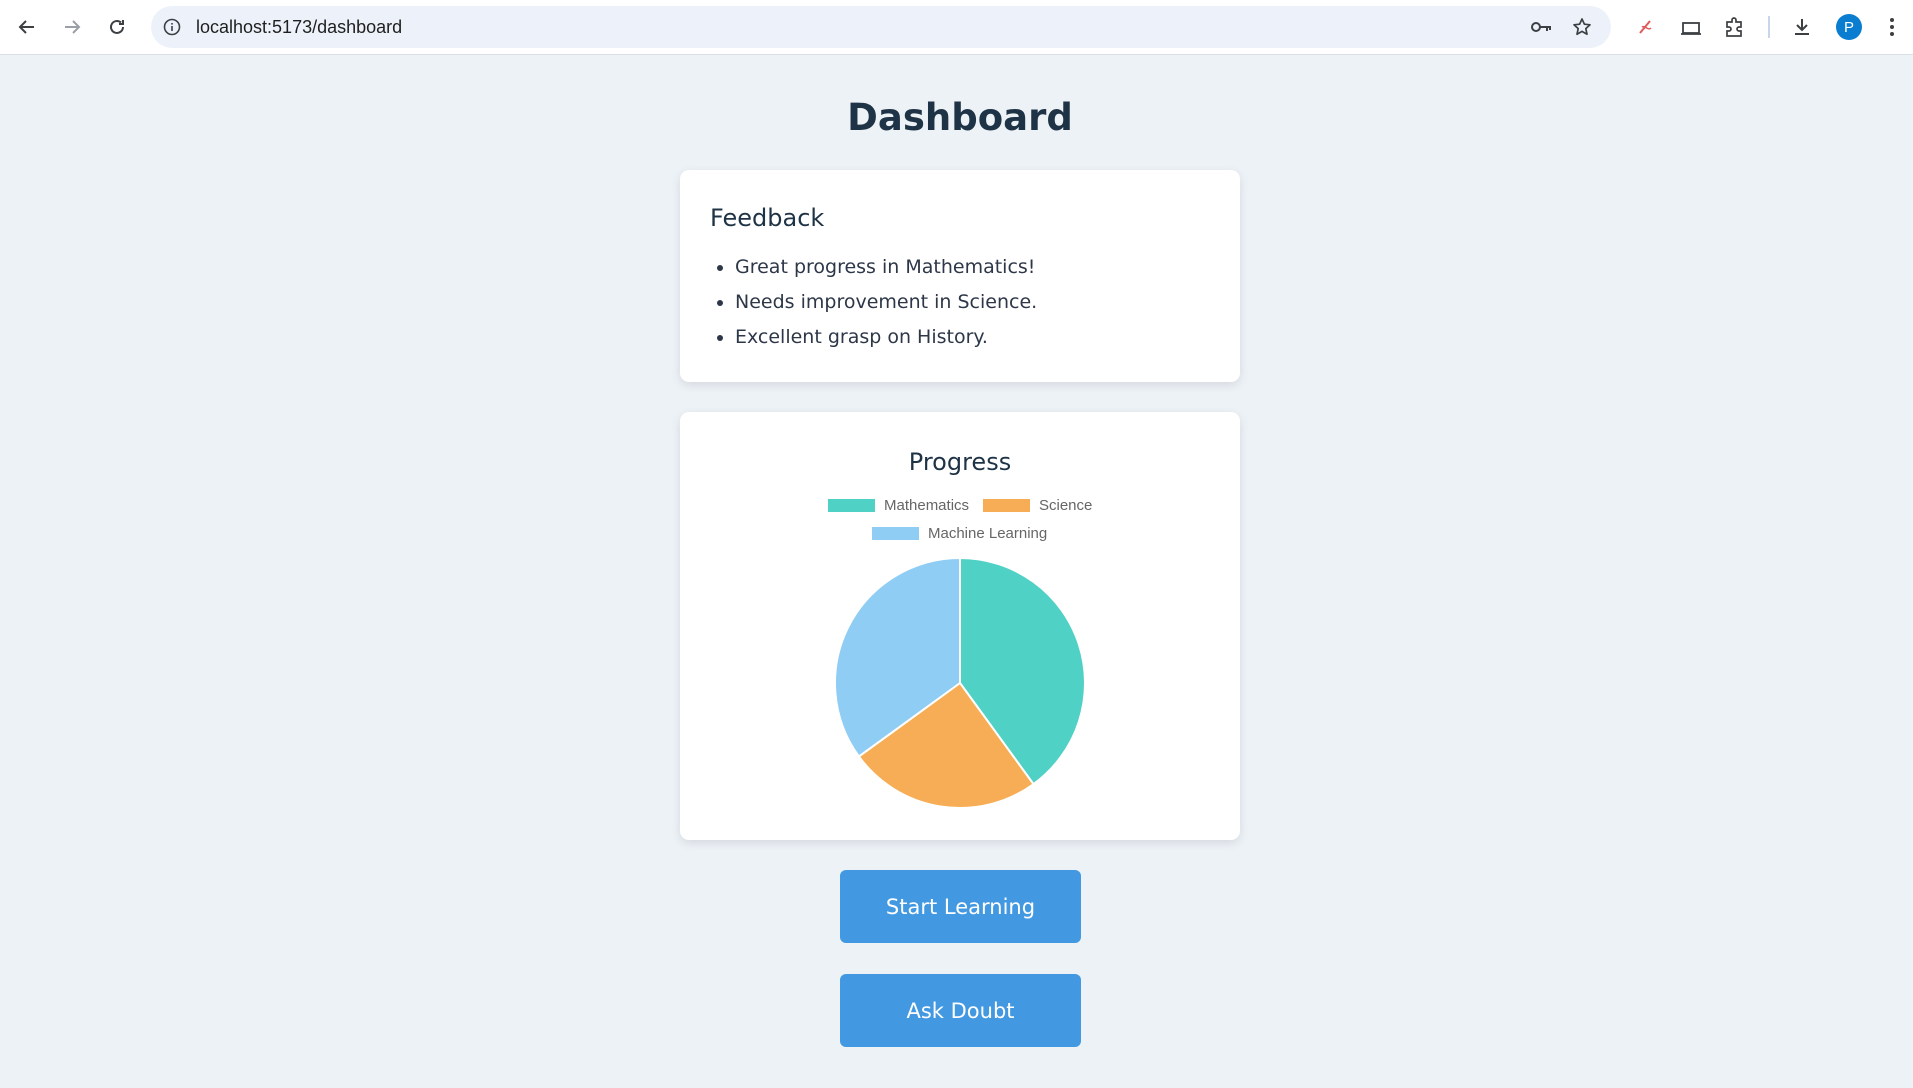 The height and width of the screenshot is (1088, 1913). Describe the element at coordinates (1735, 27) in the screenshot. I see `extensions-puzzle-icon` at that location.